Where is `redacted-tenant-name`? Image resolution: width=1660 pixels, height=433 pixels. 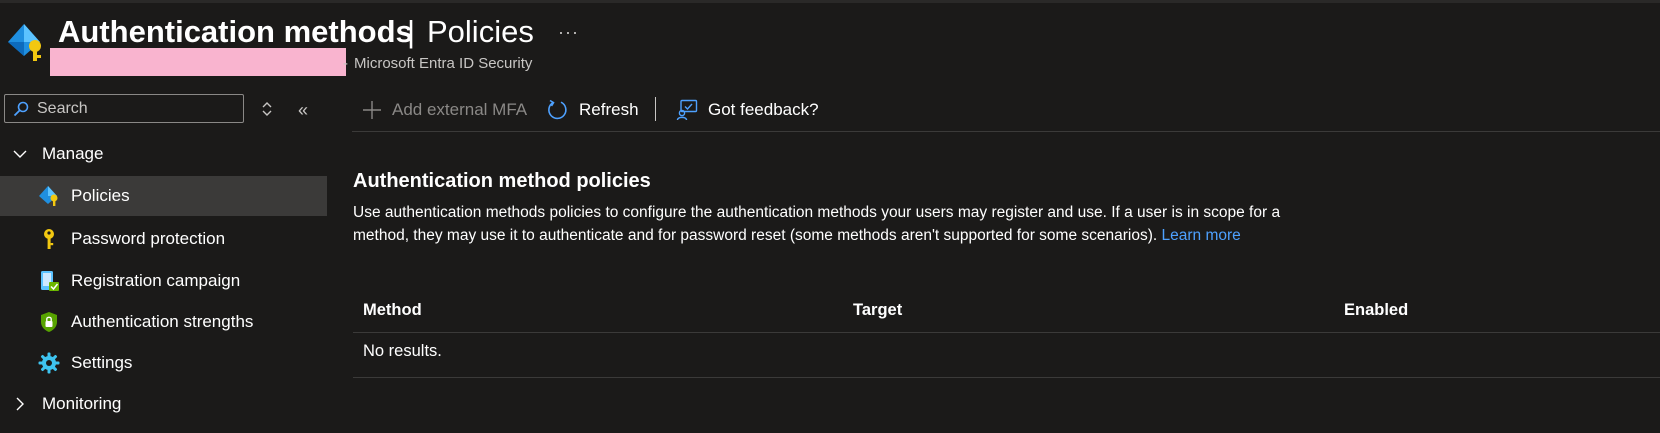
redacted-tenant-name is located at coordinates (198, 62).